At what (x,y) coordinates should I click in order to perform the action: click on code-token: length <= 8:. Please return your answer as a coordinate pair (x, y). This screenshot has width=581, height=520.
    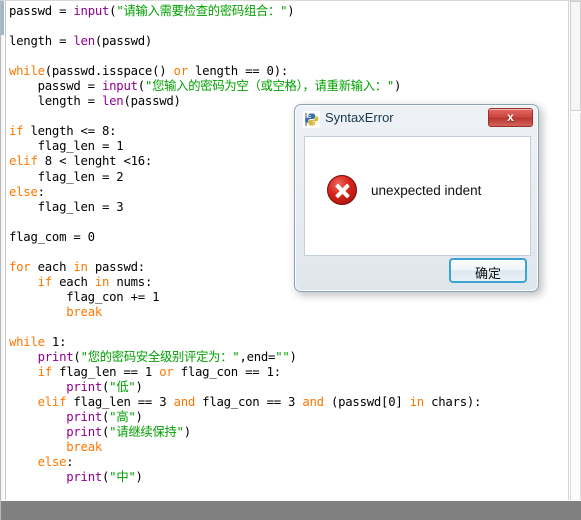
    Looking at the image, I should click on (70, 131).